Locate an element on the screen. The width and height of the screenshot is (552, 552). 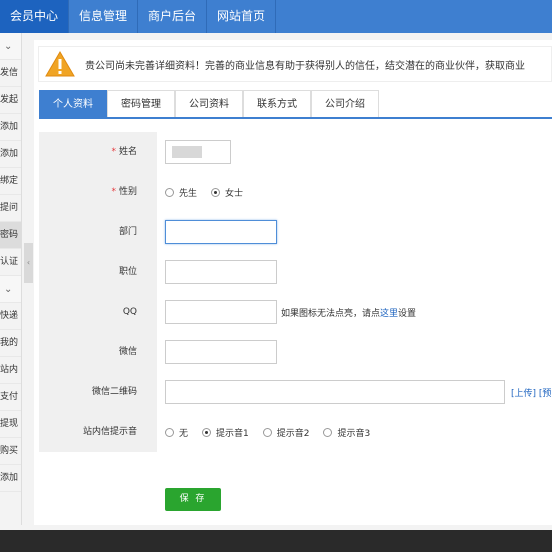
tab-password: 密码管理 is located at coordinates (141, 103).